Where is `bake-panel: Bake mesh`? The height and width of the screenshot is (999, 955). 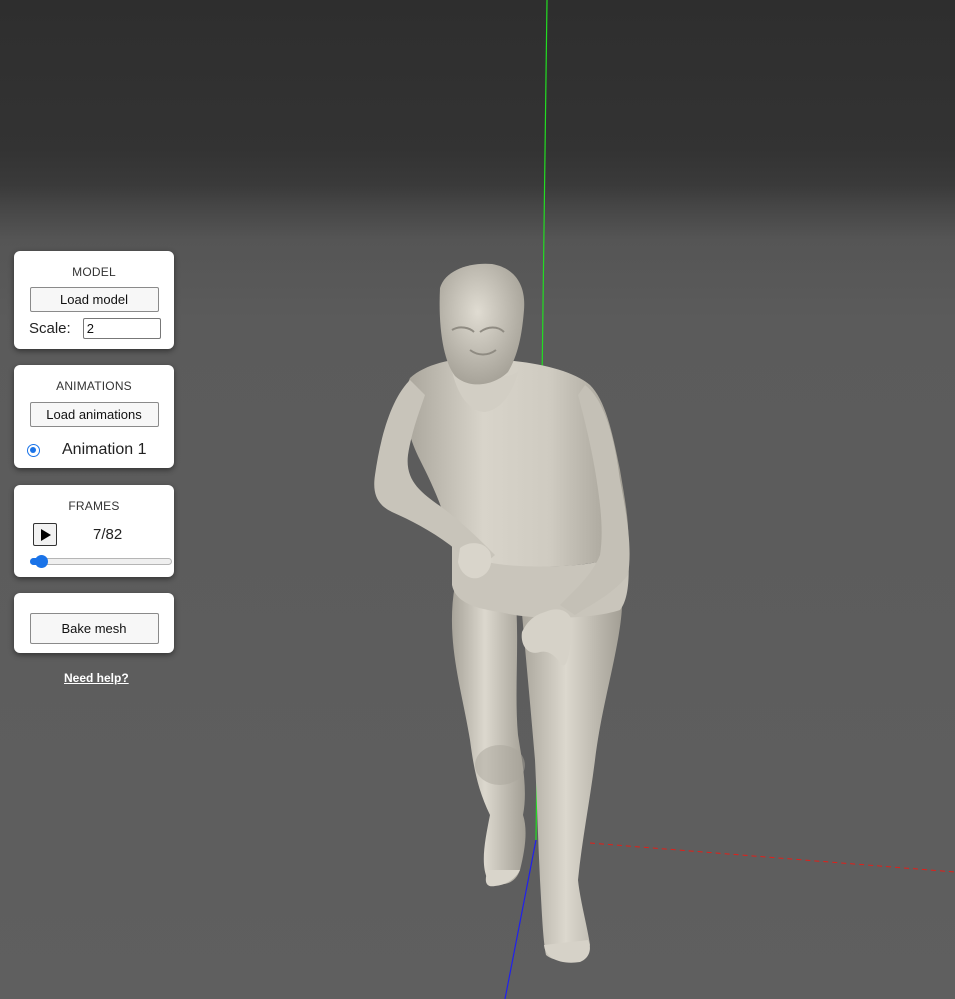
bake-panel: Bake mesh is located at coordinates (94, 623).